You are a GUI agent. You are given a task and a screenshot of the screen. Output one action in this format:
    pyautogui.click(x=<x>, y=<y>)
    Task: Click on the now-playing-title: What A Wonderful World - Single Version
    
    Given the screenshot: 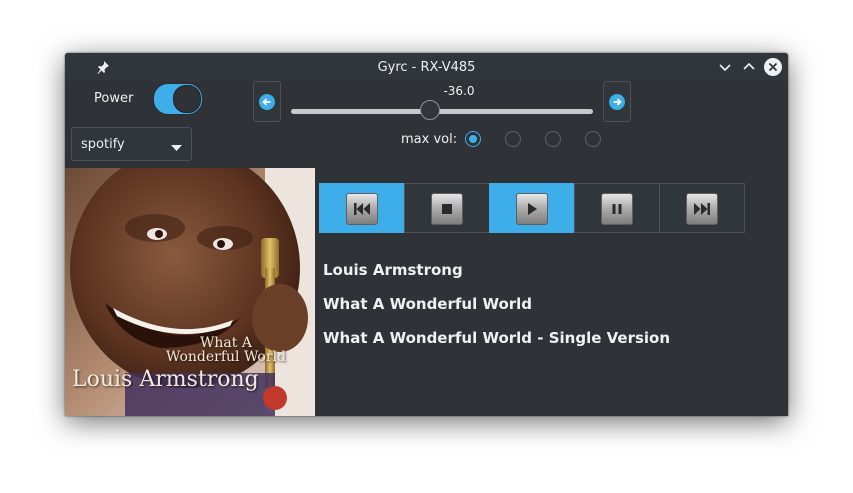 What is the action you would take?
    pyautogui.click(x=497, y=338)
    